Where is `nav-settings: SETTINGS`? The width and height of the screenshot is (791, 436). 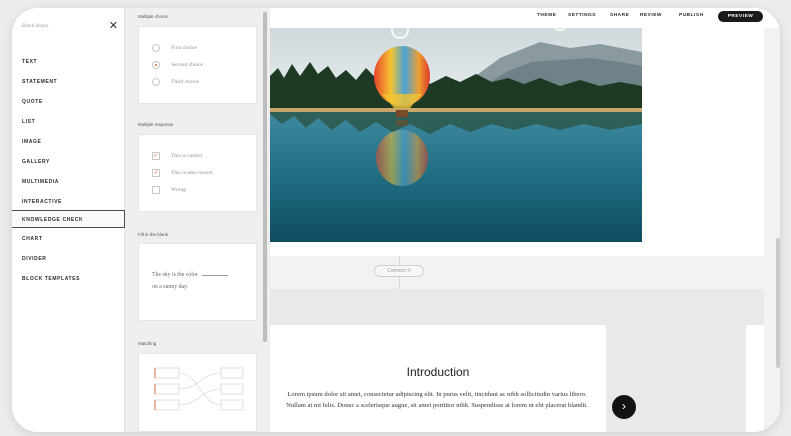
nav-settings: SETTINGS is located at coordinates (582, 15).